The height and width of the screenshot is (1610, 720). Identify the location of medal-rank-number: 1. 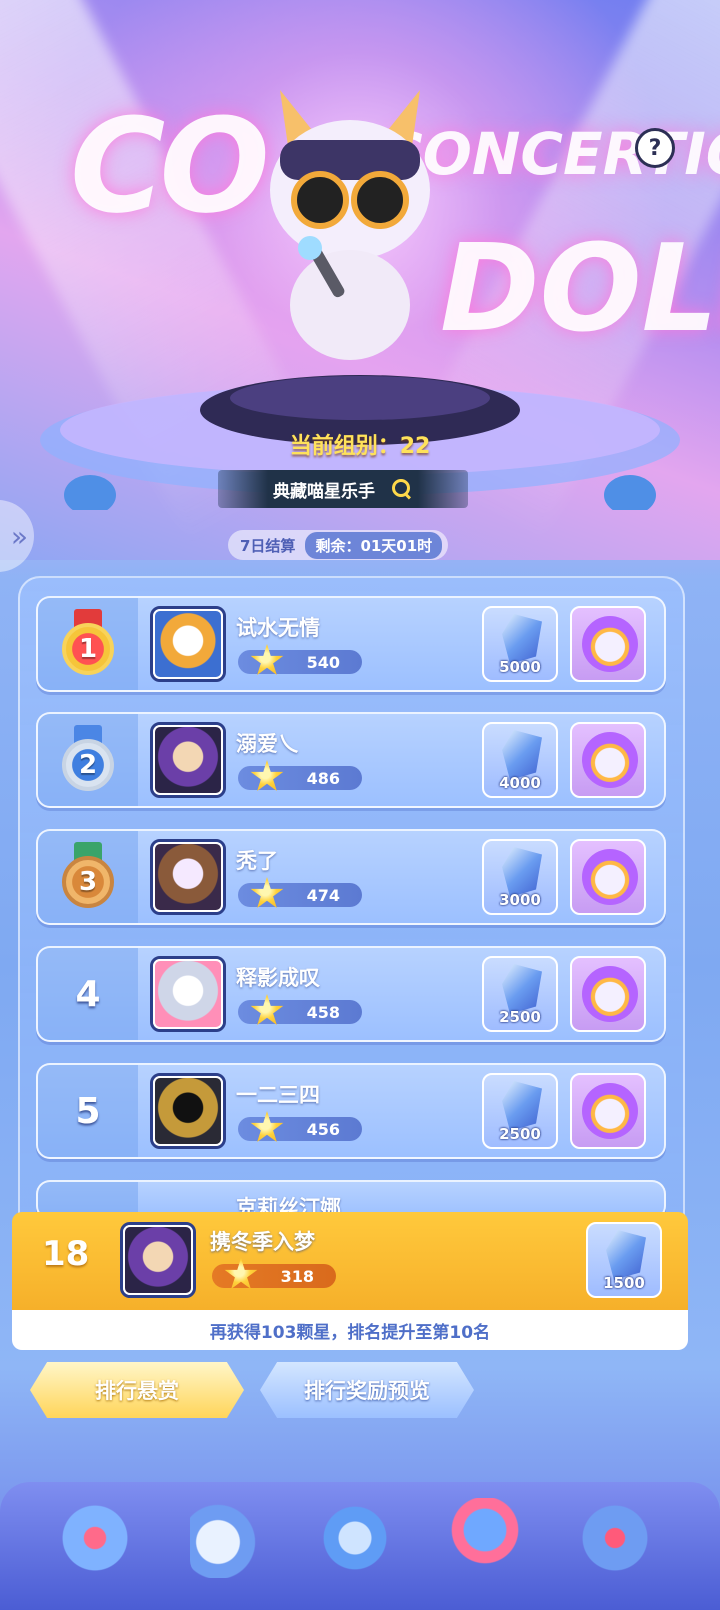
(88, 649).